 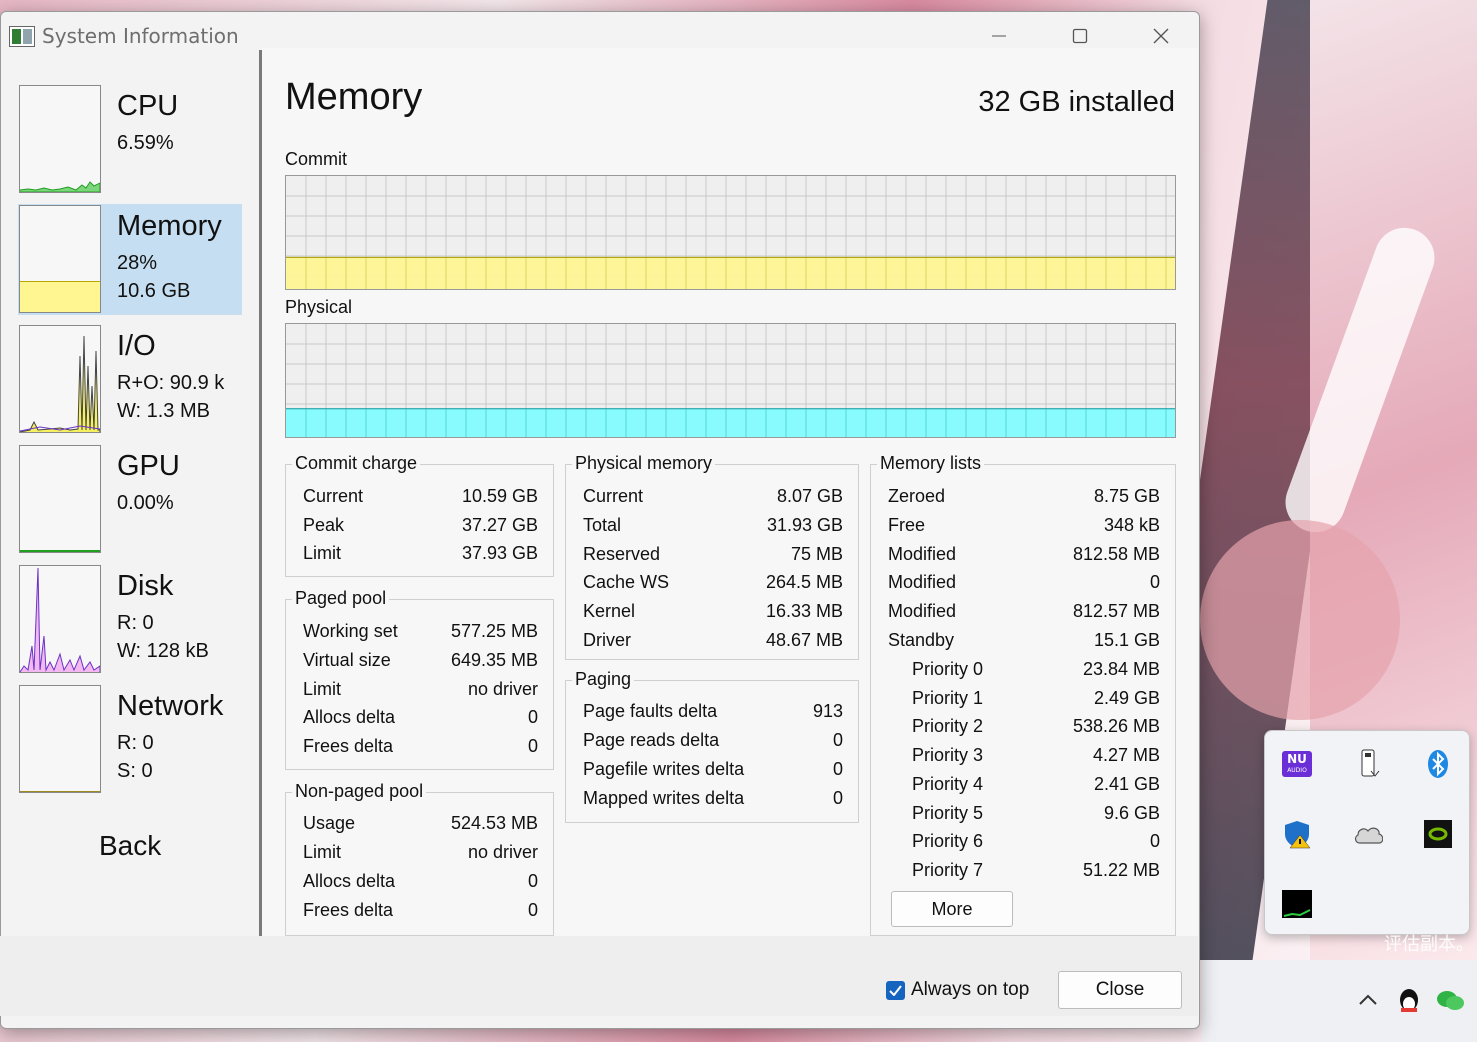 I want to click on kv-row: Free 348 kB, so click(x=1023, y=529).